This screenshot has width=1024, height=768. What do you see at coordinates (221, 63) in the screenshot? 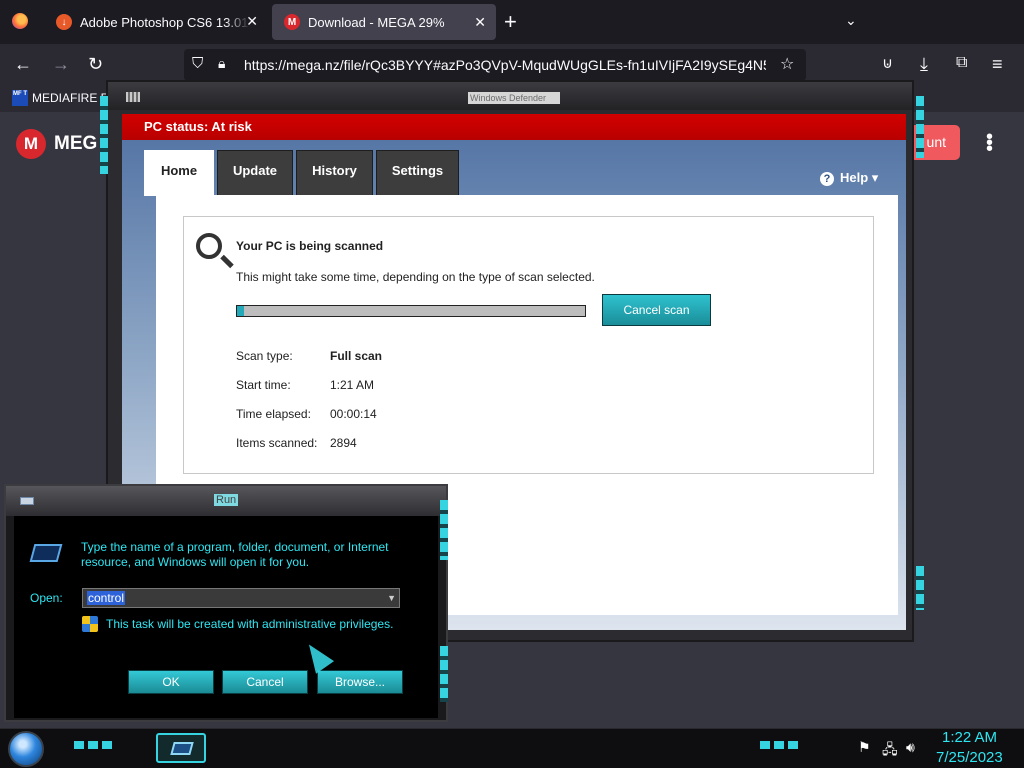
I see `lock-icon: 🔒︎` at bounding box center [221, 63].